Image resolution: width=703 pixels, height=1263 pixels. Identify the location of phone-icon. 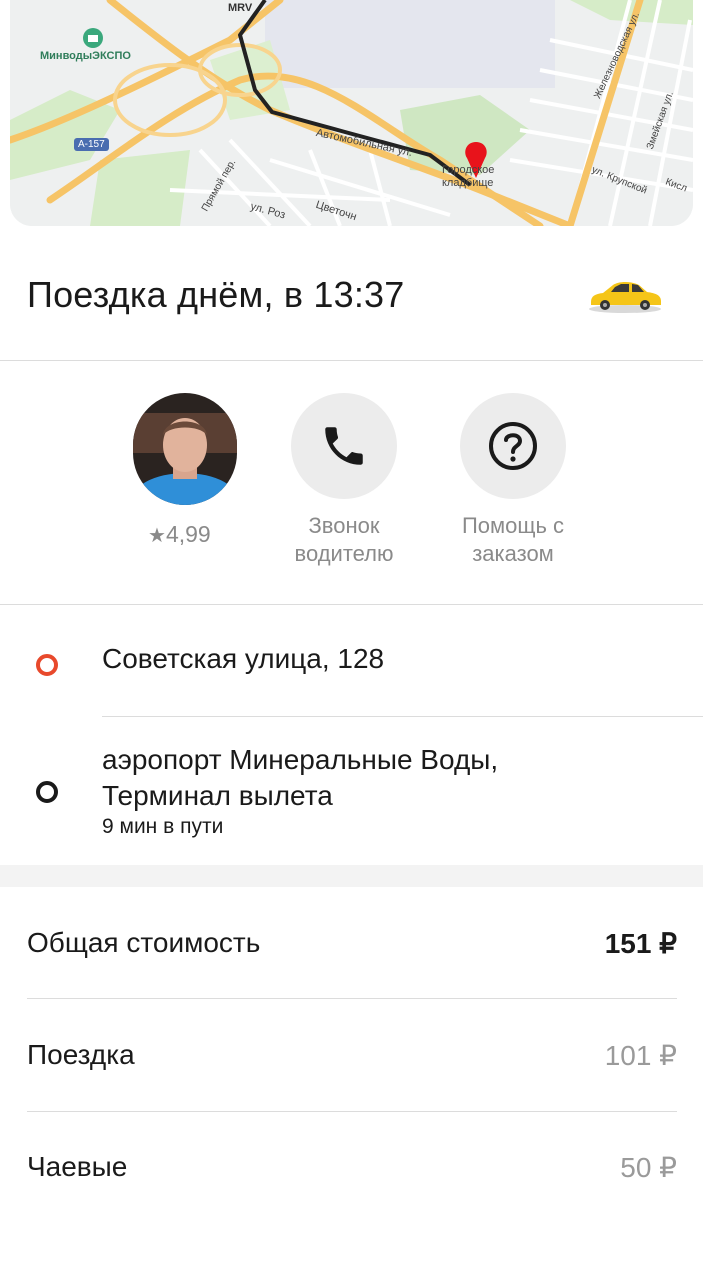
(344, 446).